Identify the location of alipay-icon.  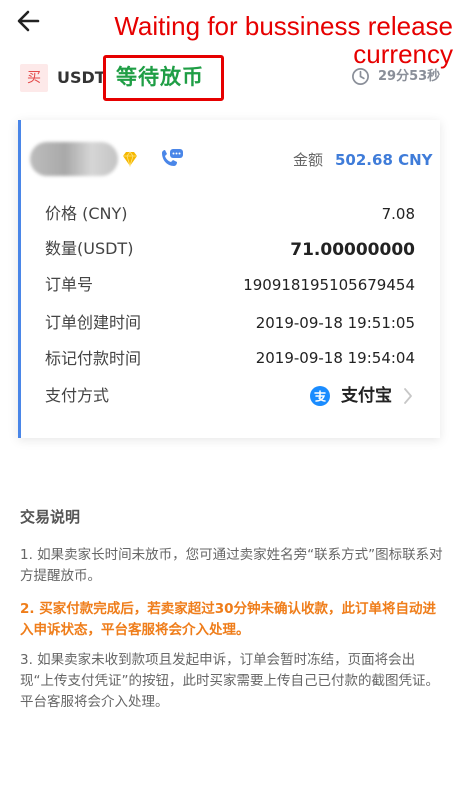
(320, 396).